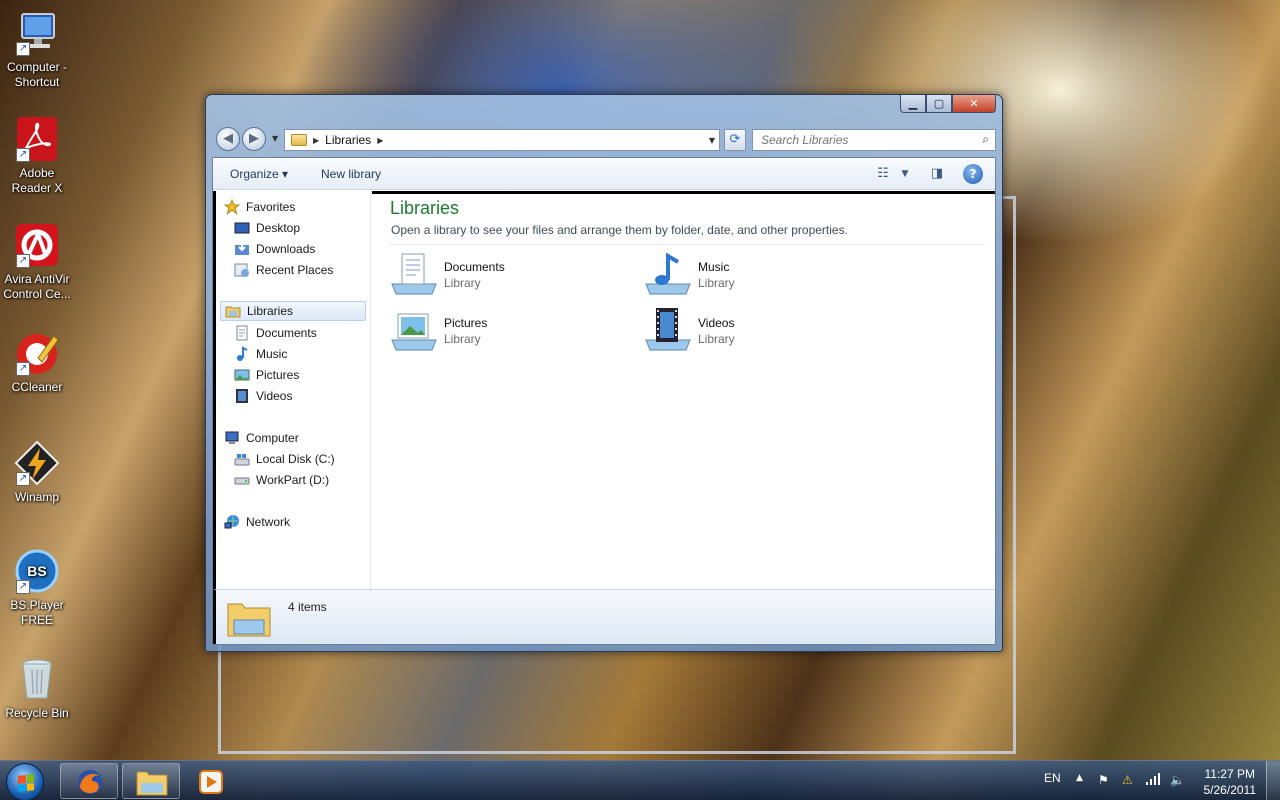 The height and width of the screenshot is (800, 1280). I want to click on action-center-flag-icon: ⚑, so click(1103, 780).